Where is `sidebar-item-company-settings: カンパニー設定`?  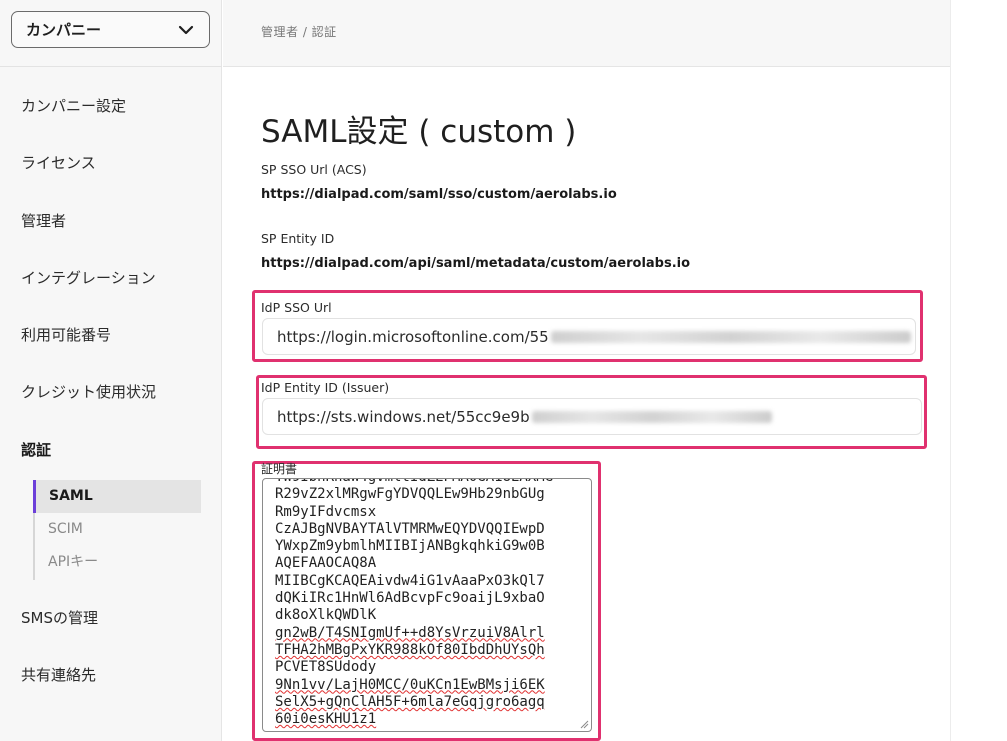 sidebar-item-company-settings: カンパニー設定 is located at coordinates (73, 105).